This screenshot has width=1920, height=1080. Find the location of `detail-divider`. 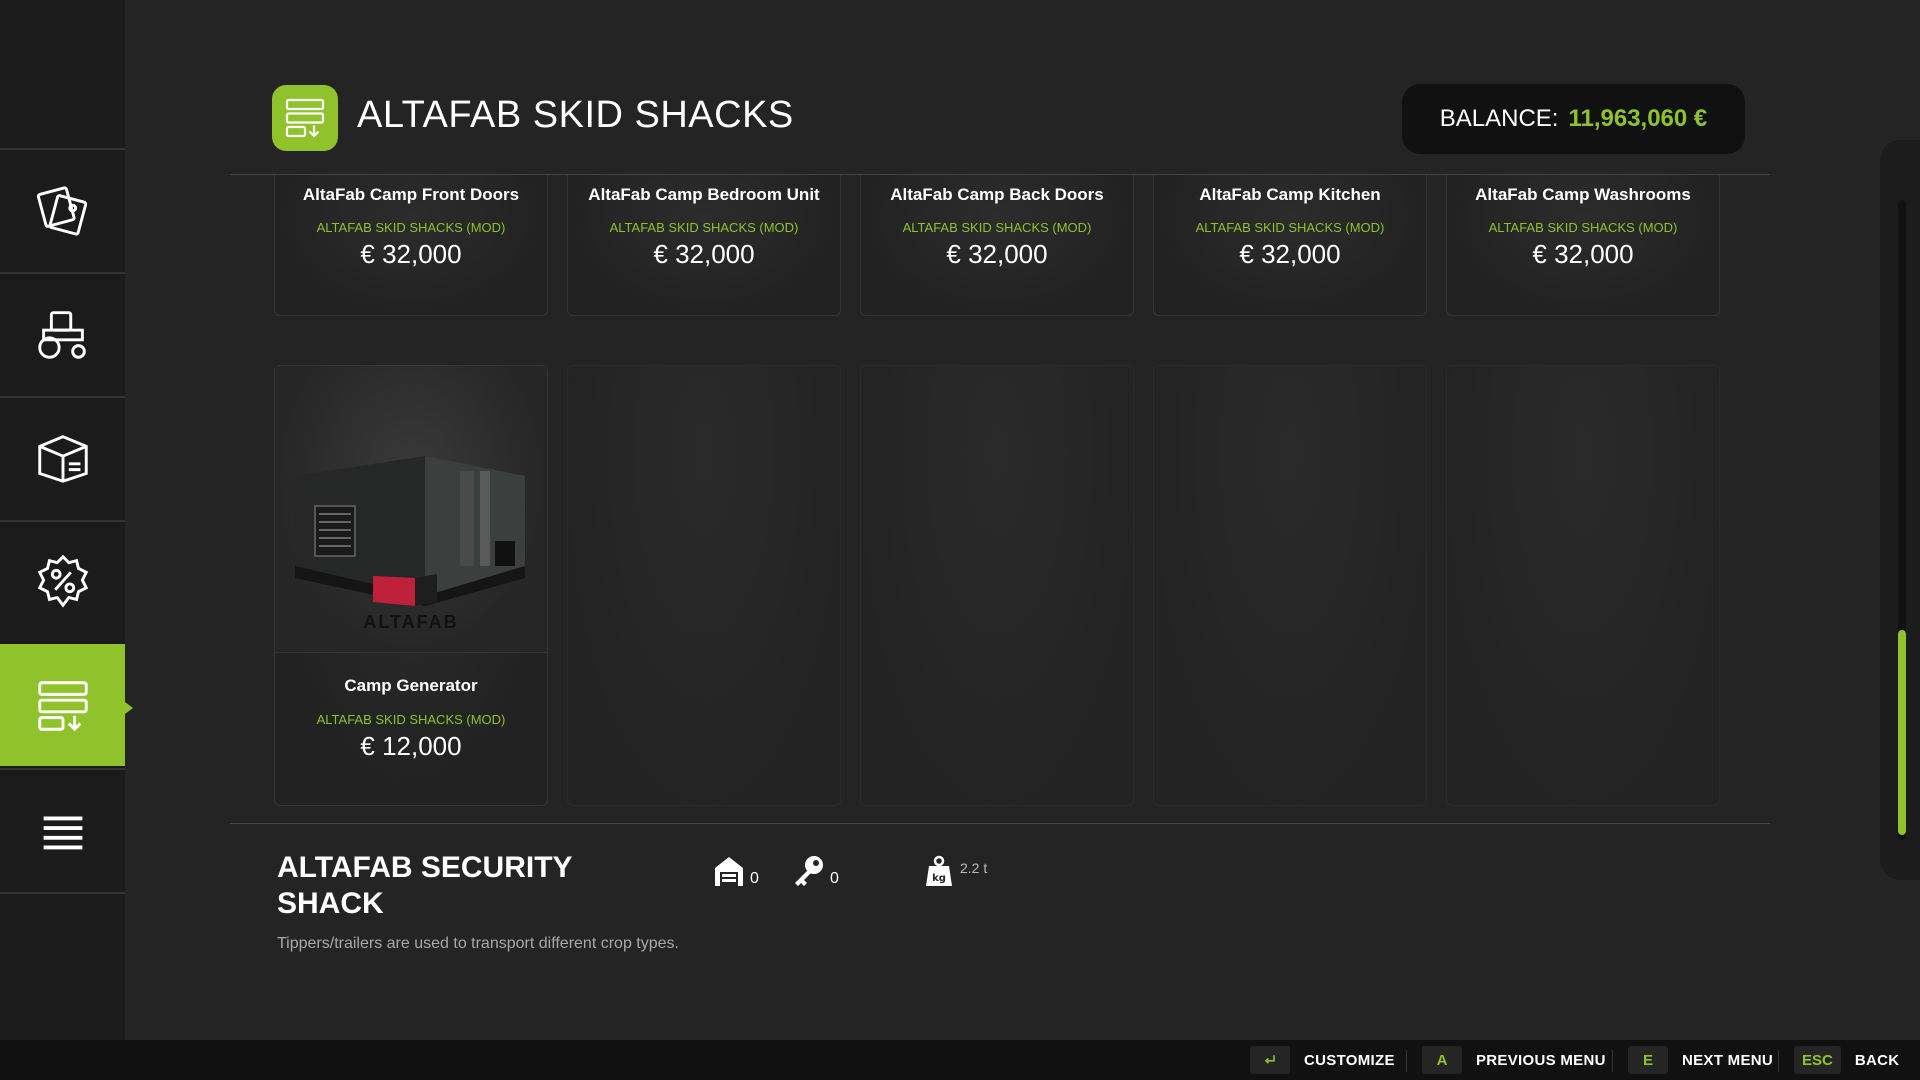

detail-divider is located at coordinates (1000, 823).